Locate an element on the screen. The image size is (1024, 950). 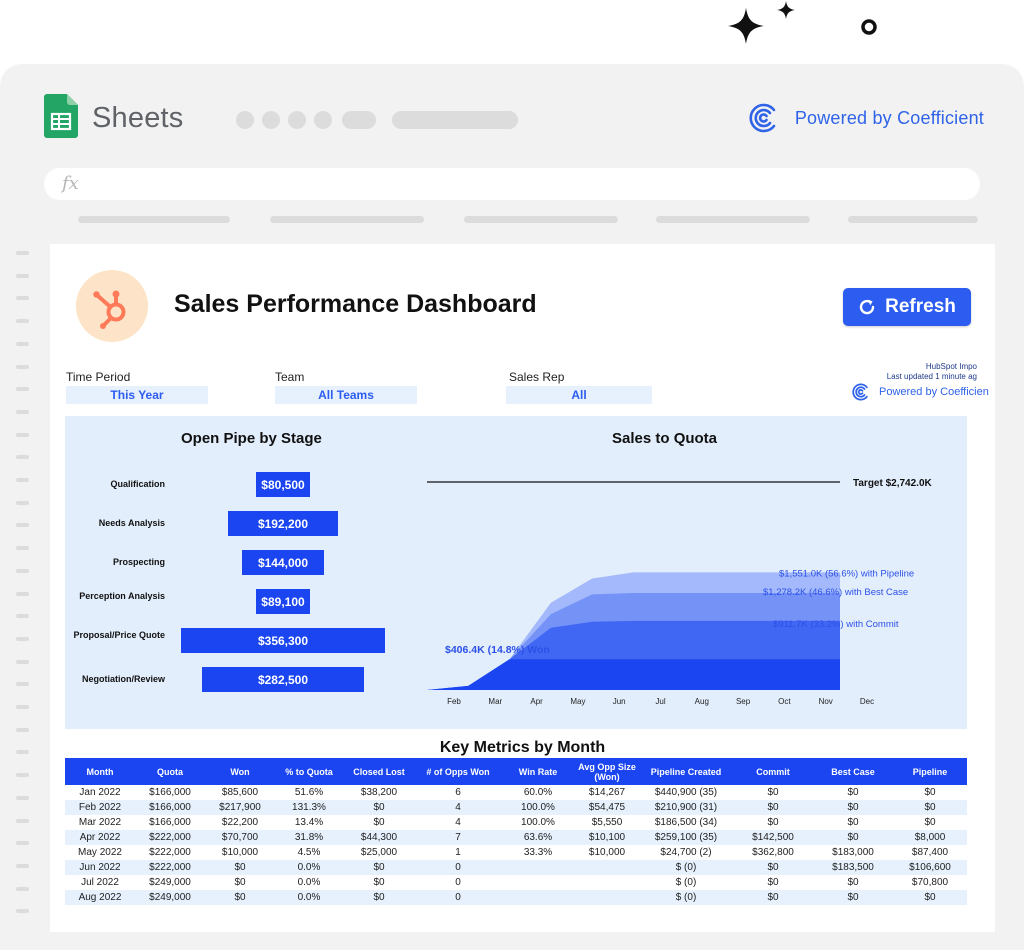
table-cell: $106,600 is located at coordinates (930, 867).